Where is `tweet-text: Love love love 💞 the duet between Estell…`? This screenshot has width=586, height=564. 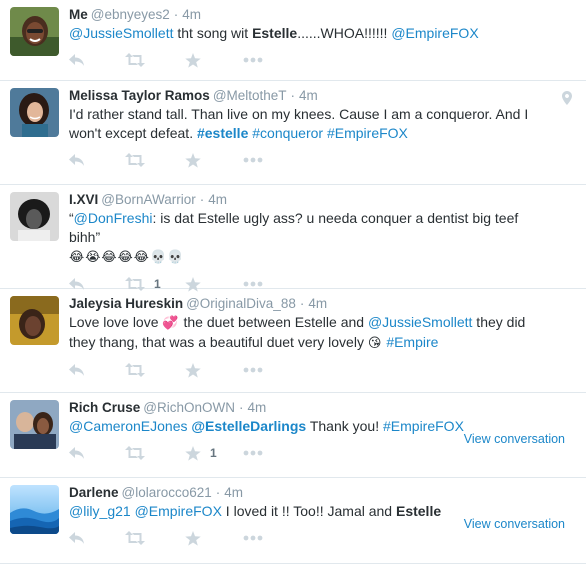
tweet-text: Love love love 💞 the duet between Estell… is located at coordinates (322, 333).